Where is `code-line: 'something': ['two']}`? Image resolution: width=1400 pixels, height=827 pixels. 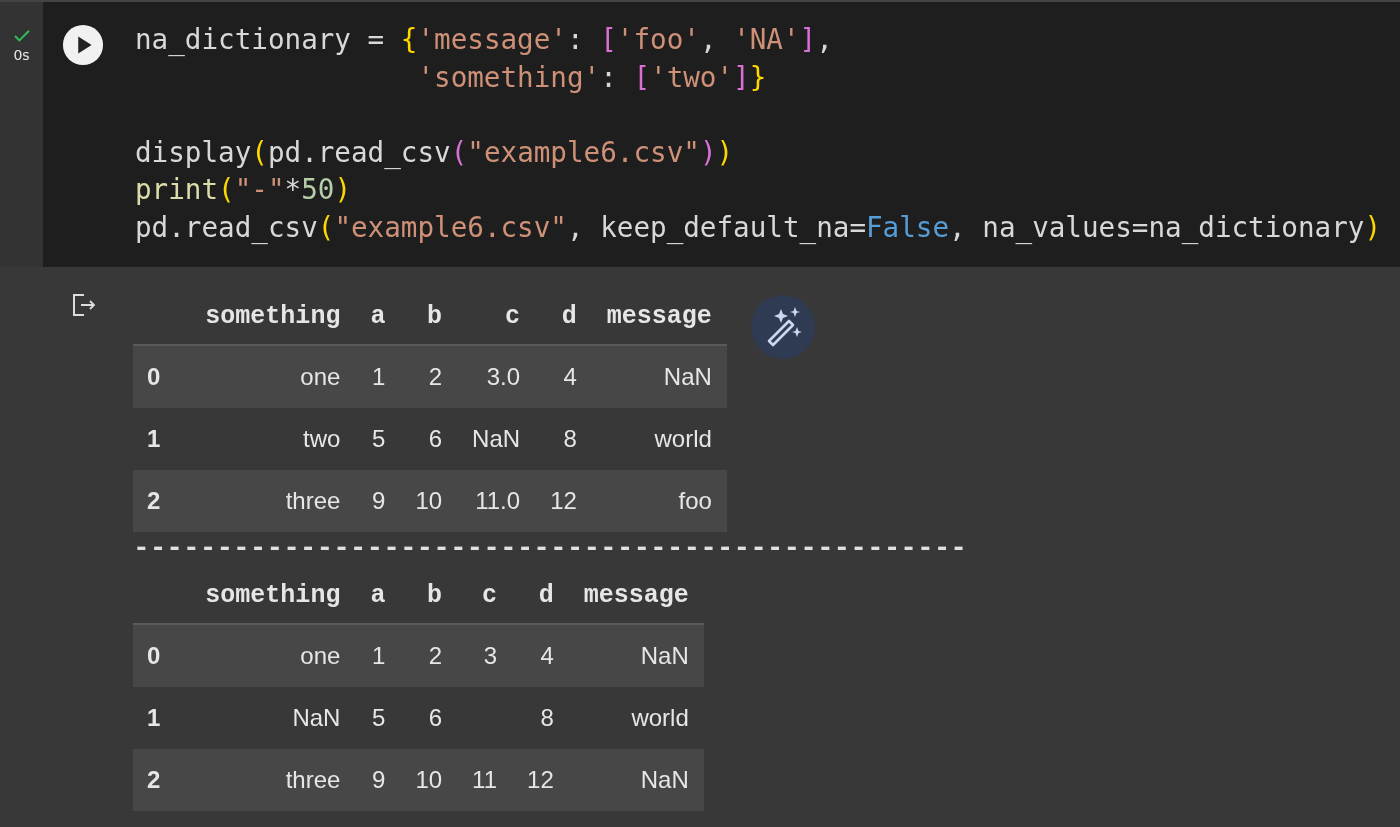 code-line: 'something': ['two']} is located at coordinates (592, 77).